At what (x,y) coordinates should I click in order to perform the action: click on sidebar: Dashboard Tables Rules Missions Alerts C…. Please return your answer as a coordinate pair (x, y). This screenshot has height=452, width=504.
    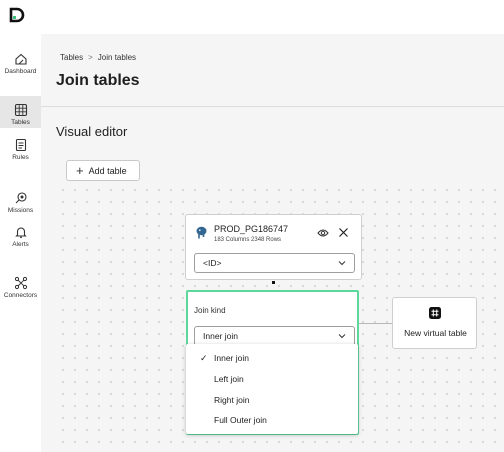
    Looking at the image, I should click on (20, 243).